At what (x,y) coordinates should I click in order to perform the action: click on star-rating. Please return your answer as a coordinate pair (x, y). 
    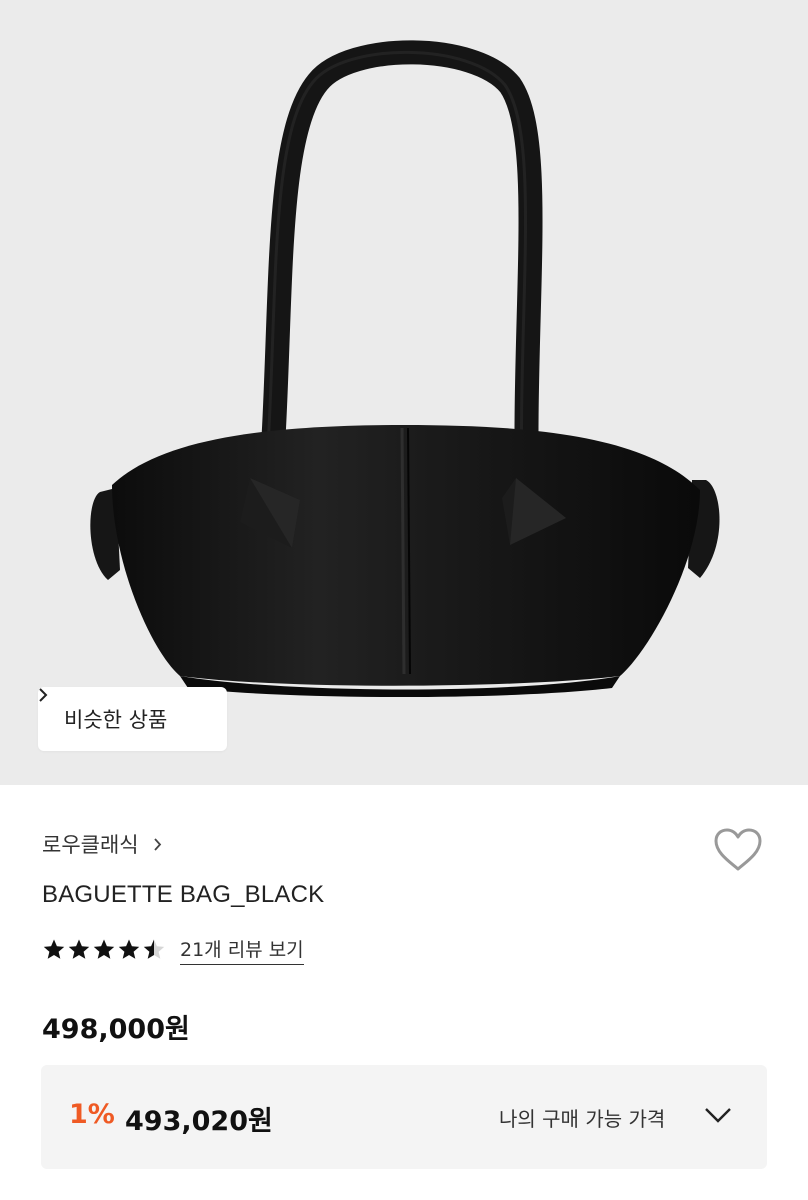
    Looking at the image, I should click on (104, 950).